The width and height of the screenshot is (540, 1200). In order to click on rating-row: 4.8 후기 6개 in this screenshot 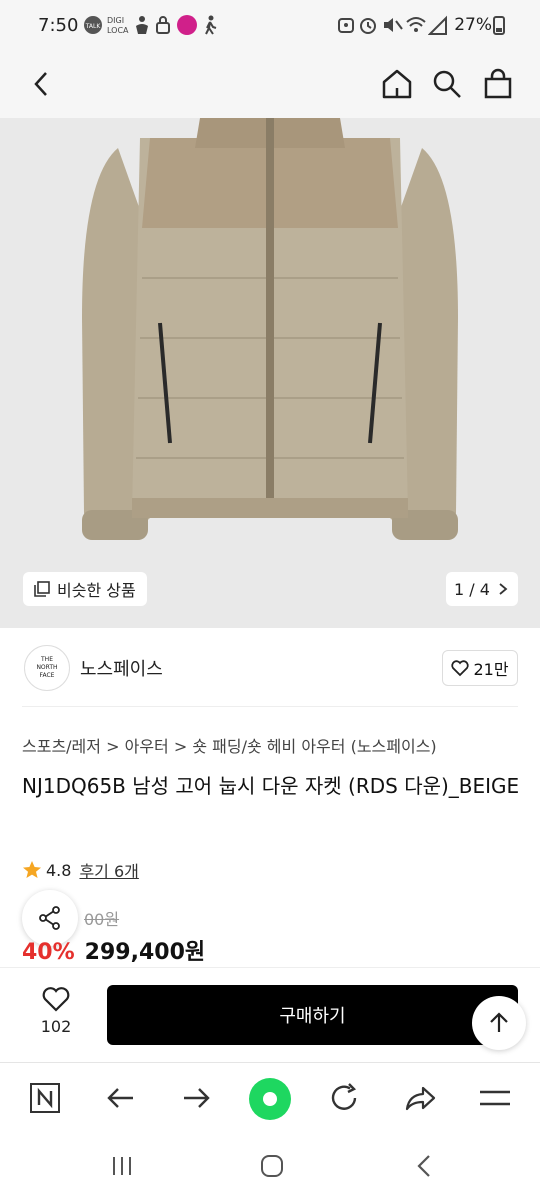, I will do `click(80, 870)`.